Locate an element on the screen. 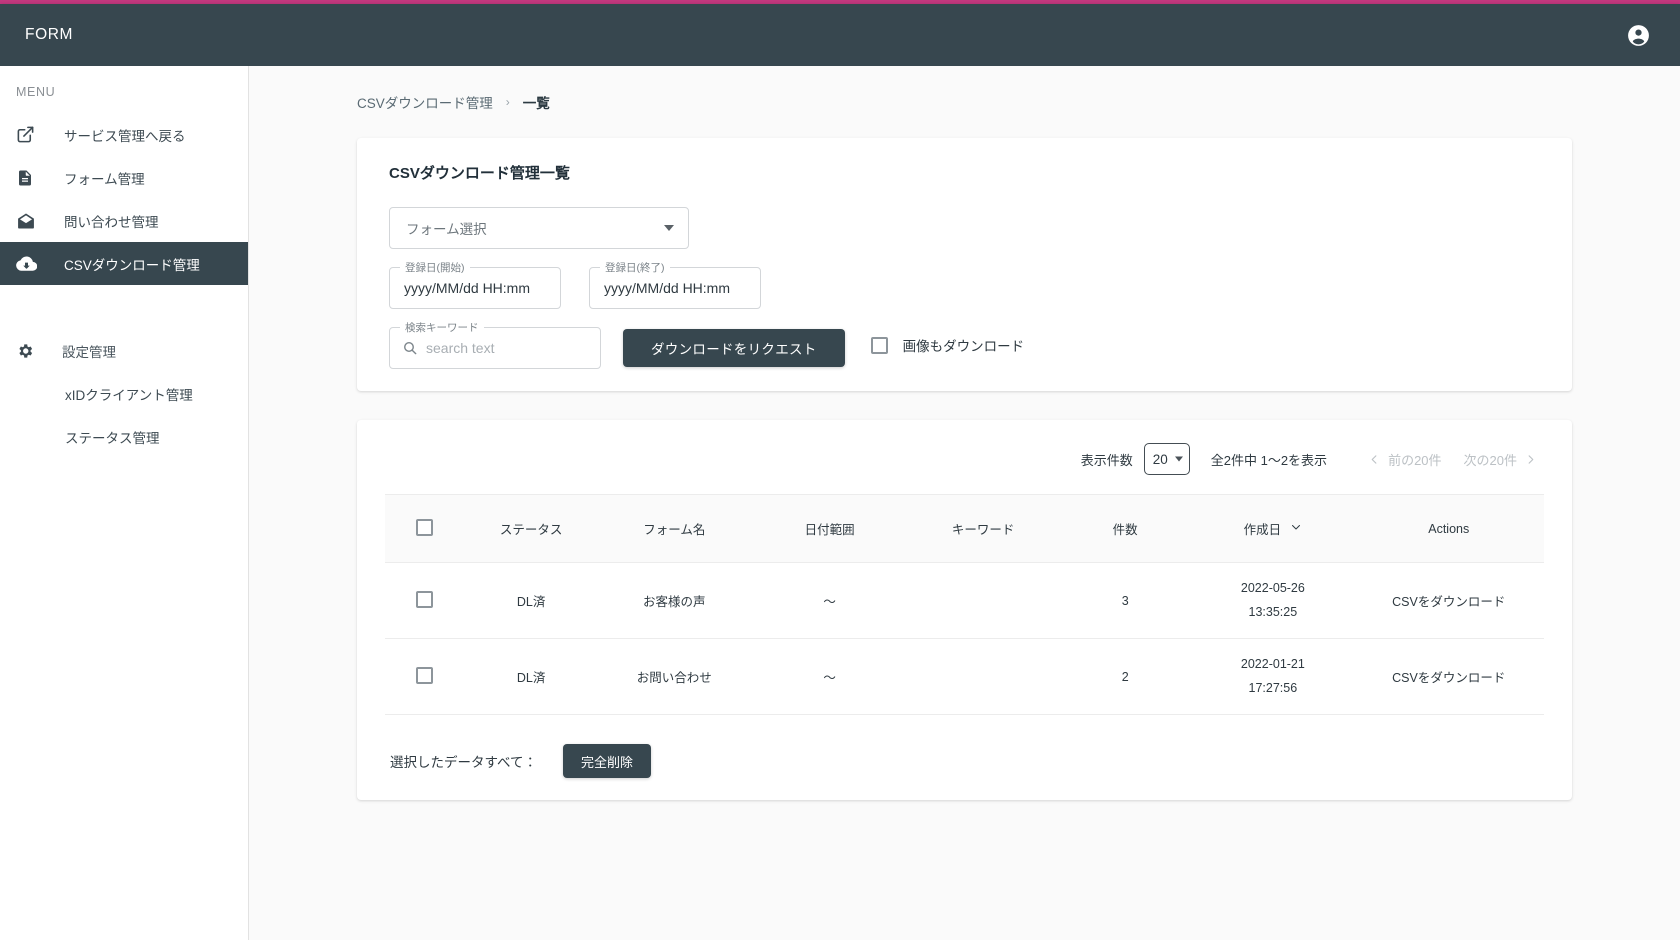  form-select: フォーム選択 is located at coordinates (539, 228).